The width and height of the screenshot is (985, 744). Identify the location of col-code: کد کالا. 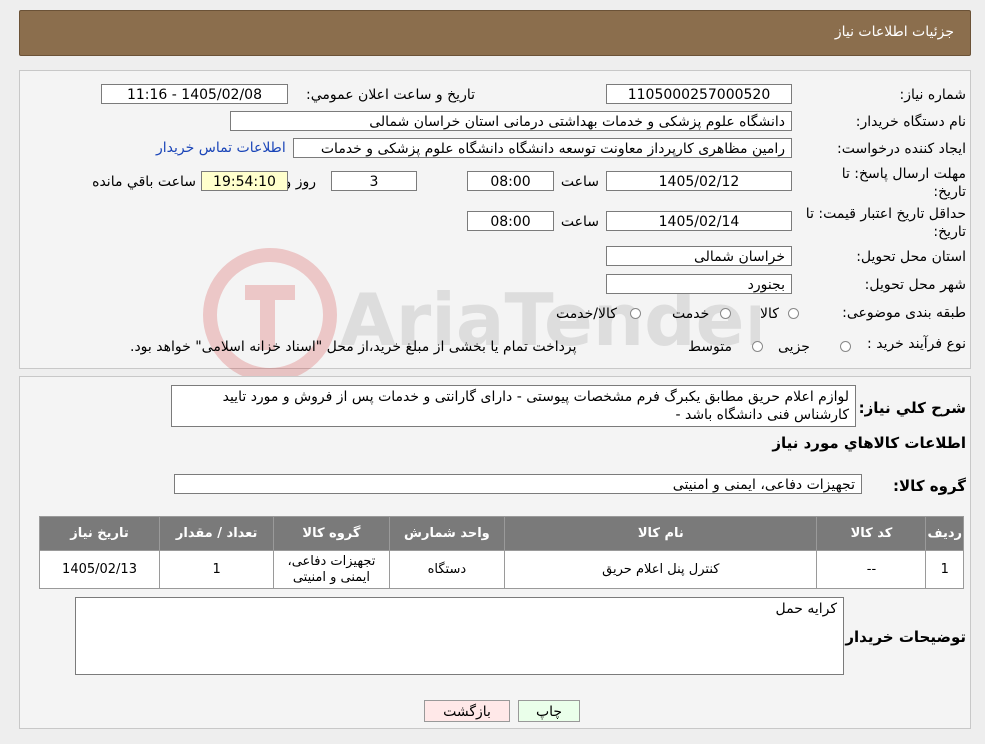
(871, 533).